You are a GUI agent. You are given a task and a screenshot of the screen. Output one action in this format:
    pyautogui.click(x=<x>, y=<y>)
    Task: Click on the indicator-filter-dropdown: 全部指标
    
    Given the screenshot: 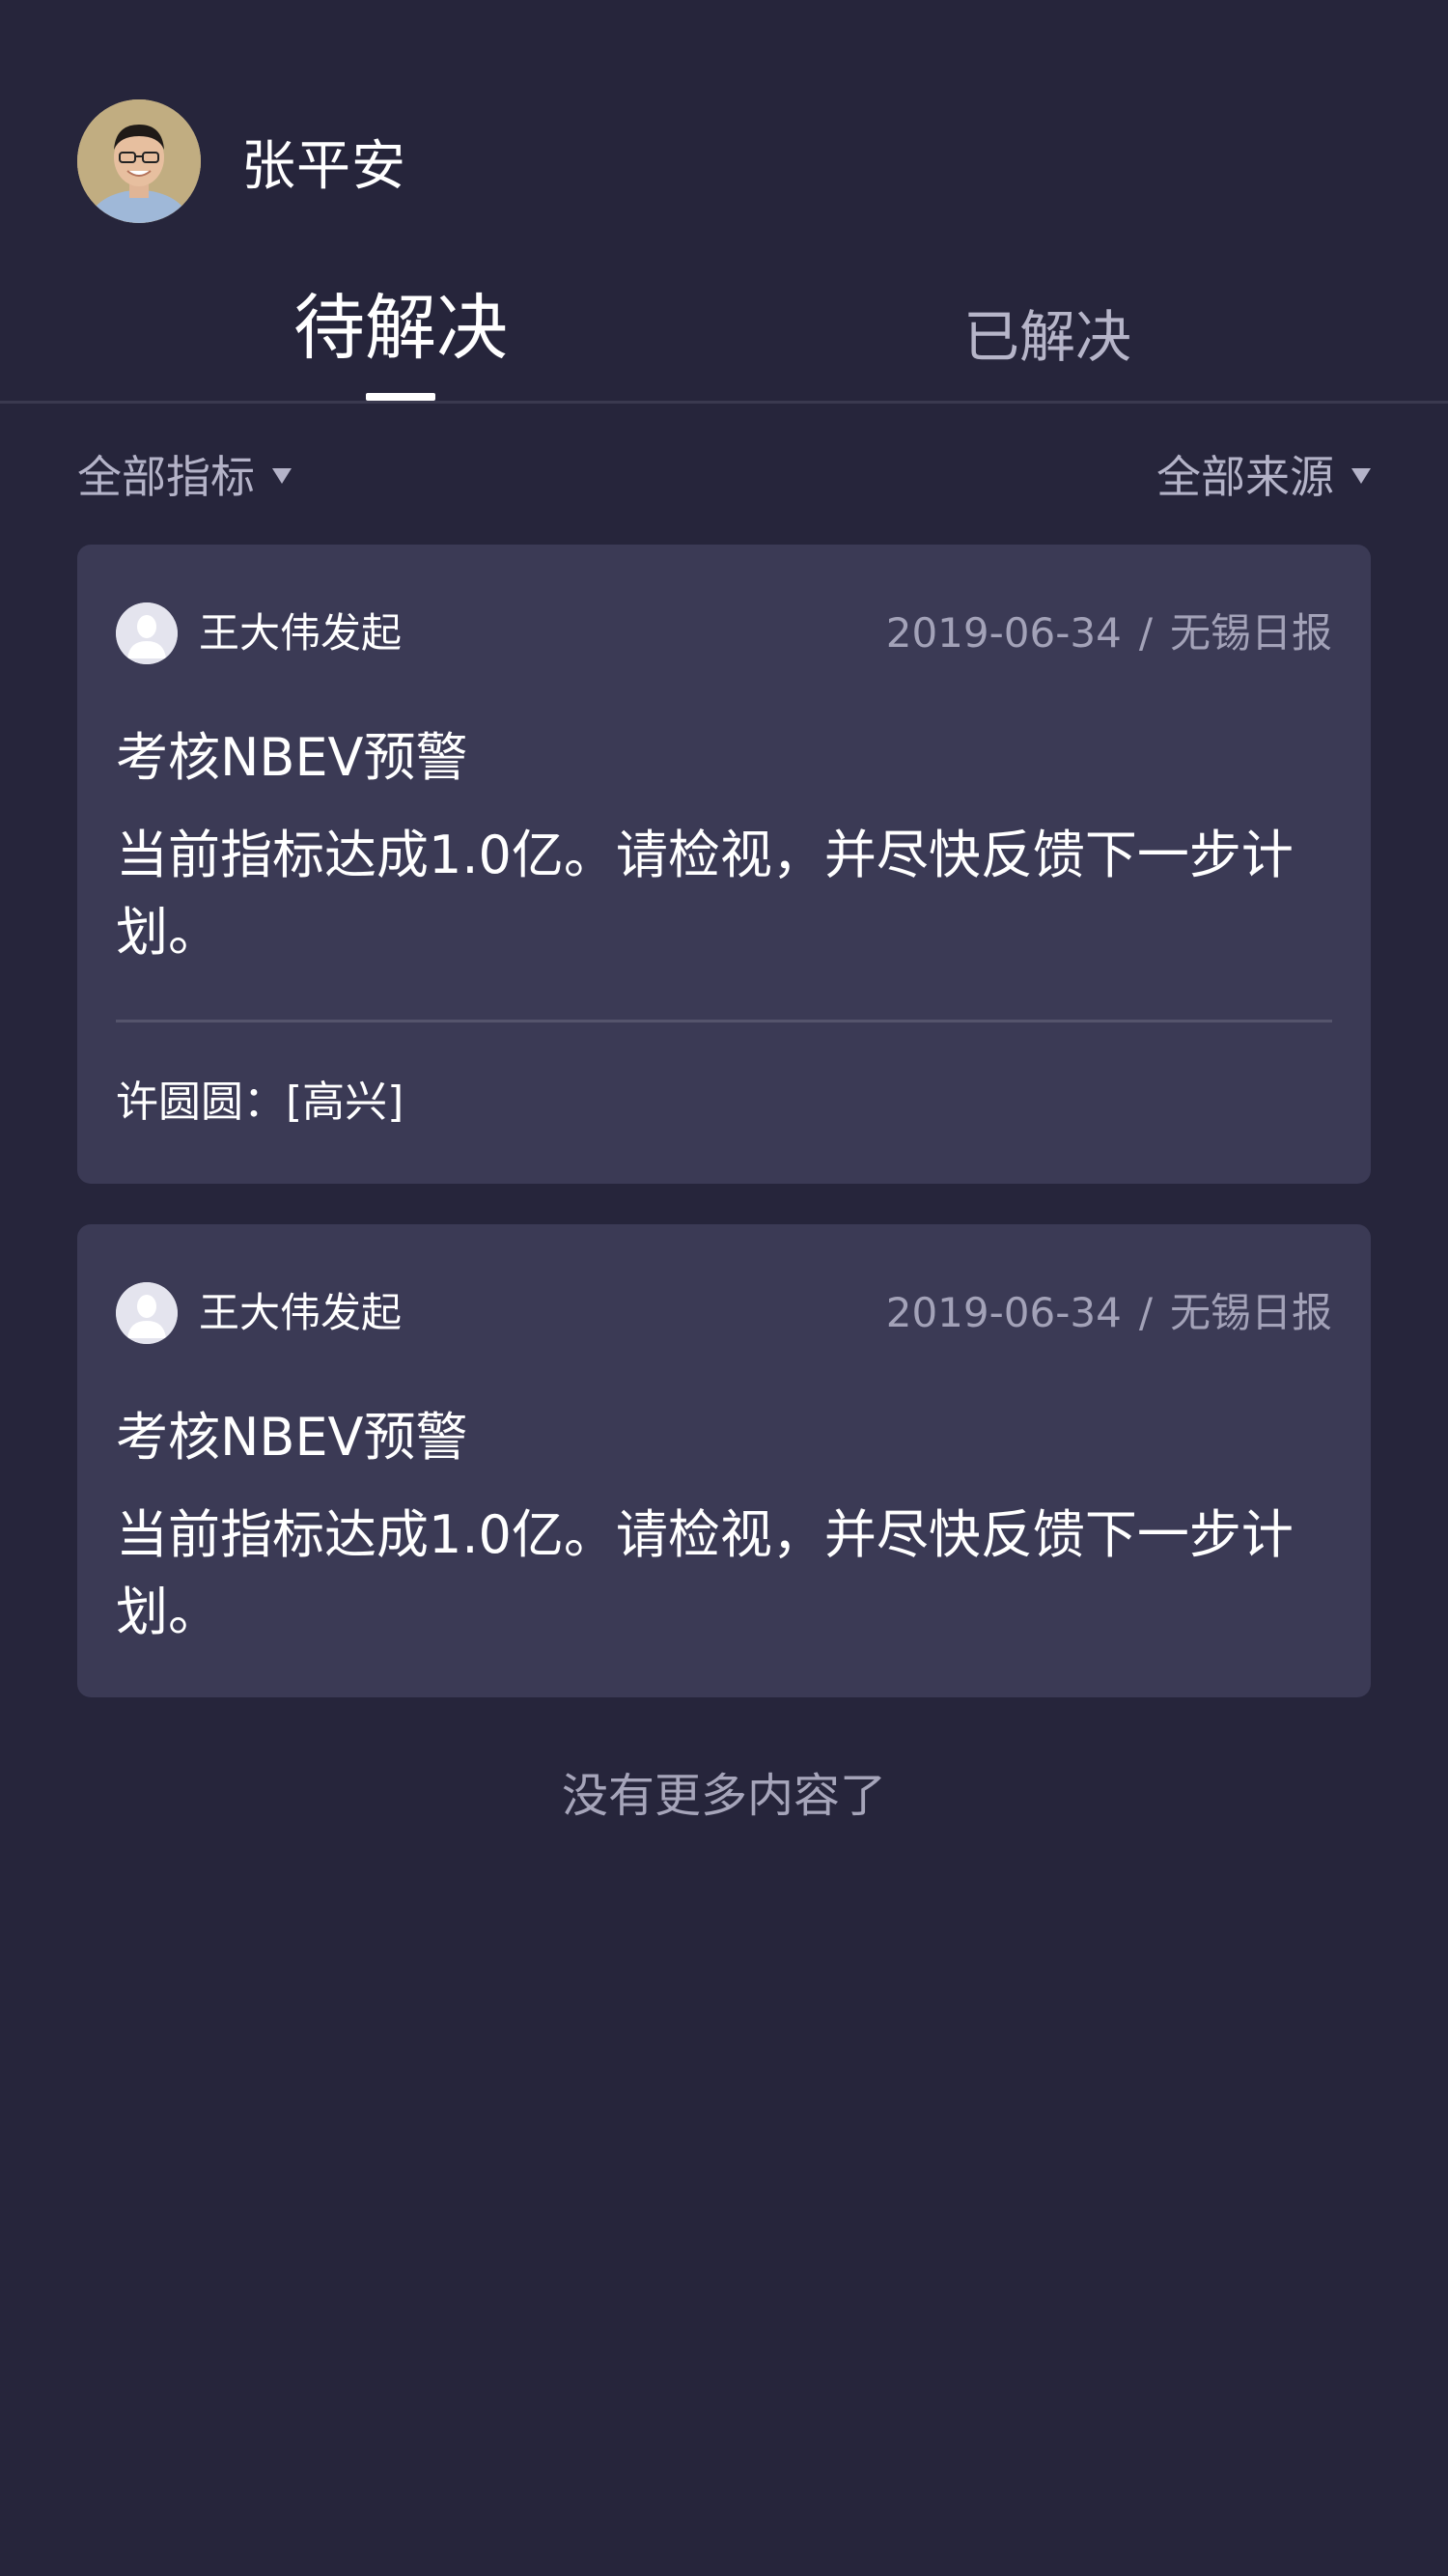 What is the action you would take?
    pyautogui.click(x=184, y=474)
    